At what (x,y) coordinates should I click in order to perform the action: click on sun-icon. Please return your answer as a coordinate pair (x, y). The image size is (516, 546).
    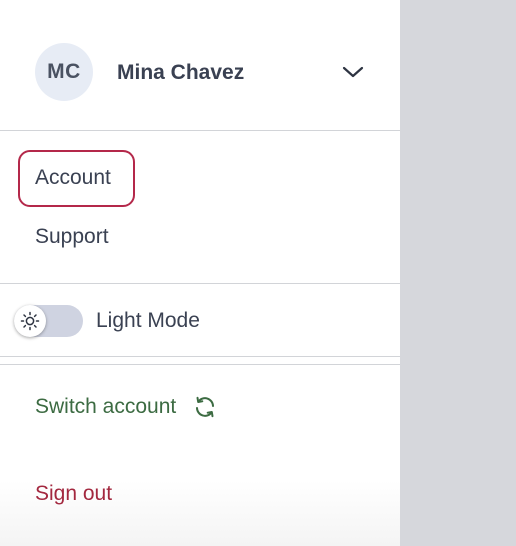
    Looking at the image, I should click on (30, 321).